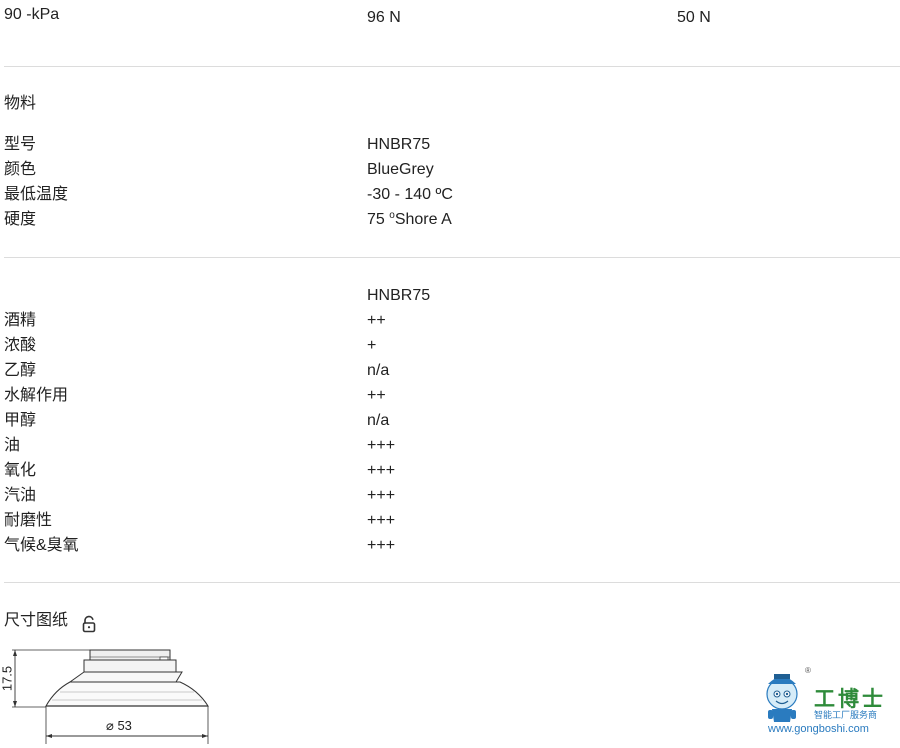 The image size is (900, 748). I want to click on hardness-unit: Shore A, so click(423, 219).